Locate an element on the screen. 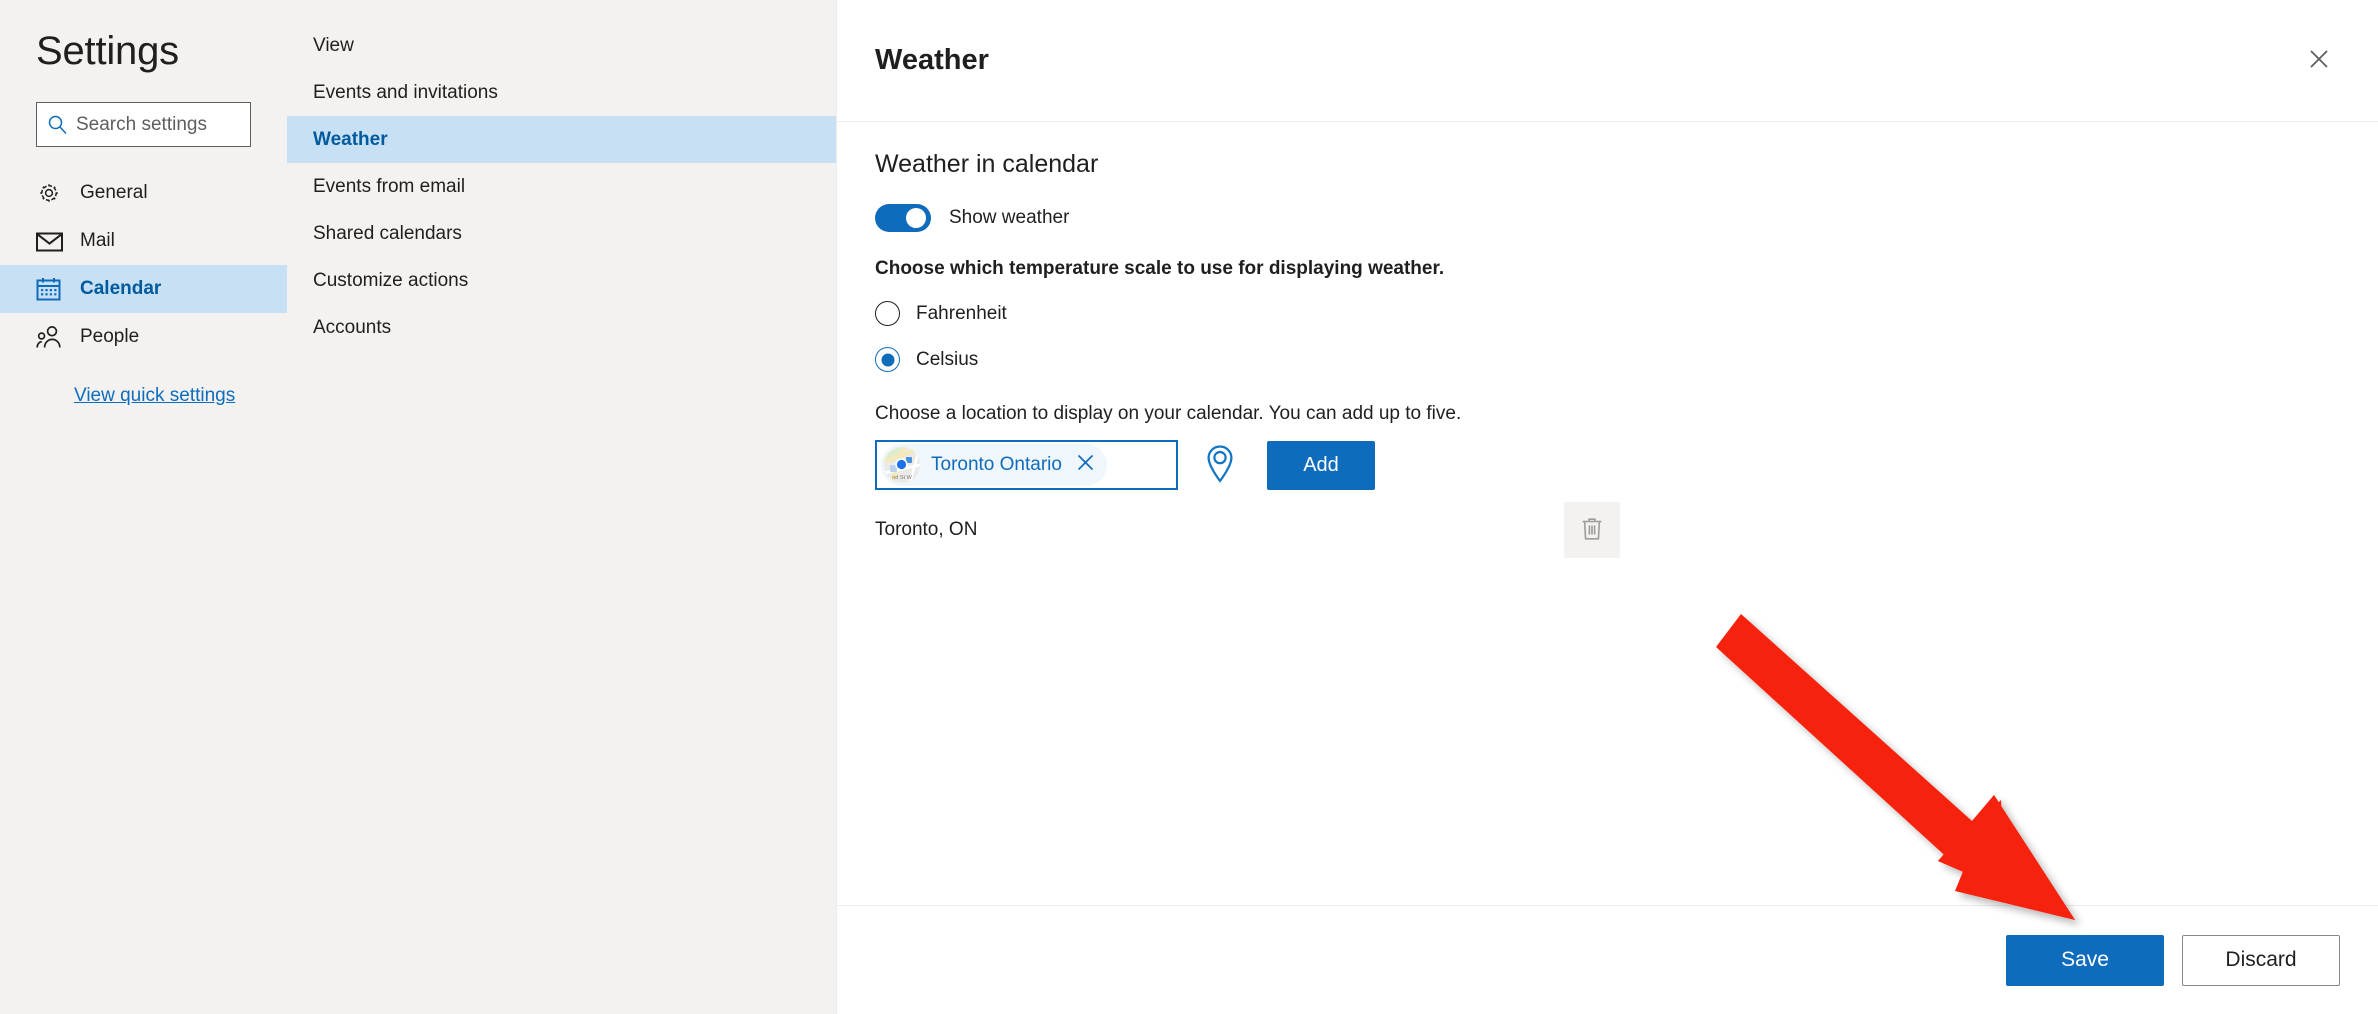  sidebar-item-label: General is located at coordinates (114, 192).